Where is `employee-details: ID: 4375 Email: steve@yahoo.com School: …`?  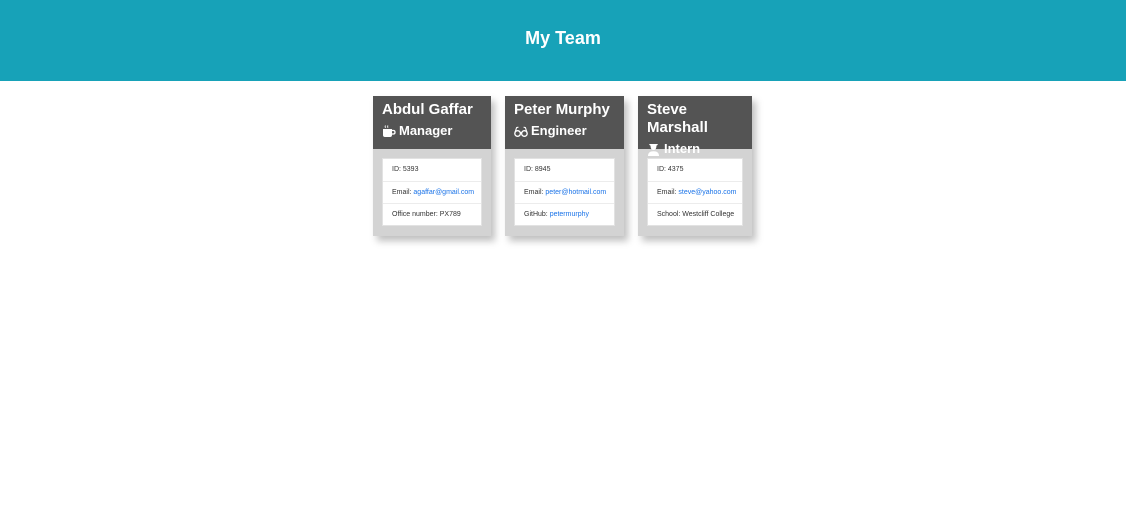 employee-details: ID: 4375 Email: steve@yahoo.com School: … is located at coordinates (695, 192).